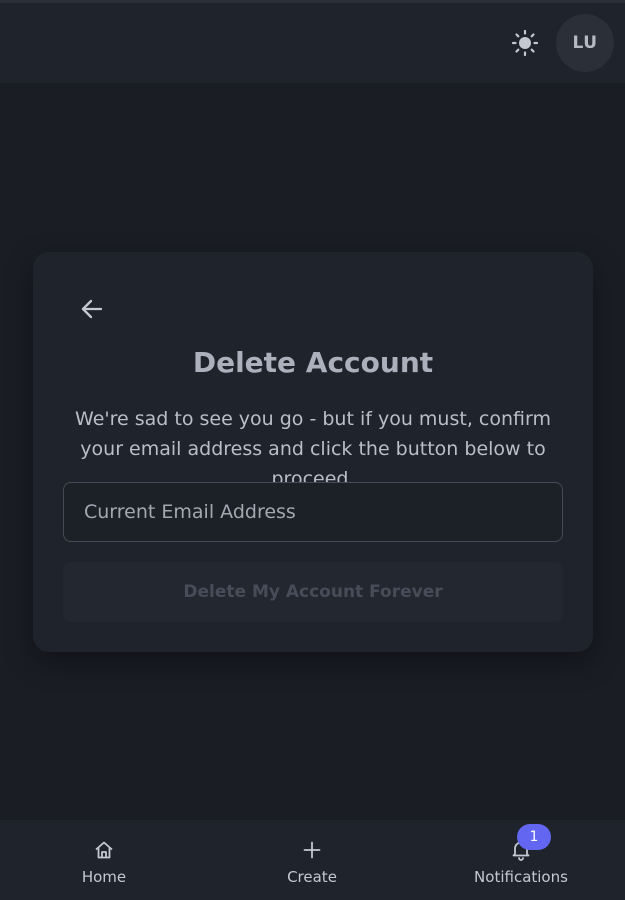  I want to click on nav-label-create: Create, so click(312, 877).